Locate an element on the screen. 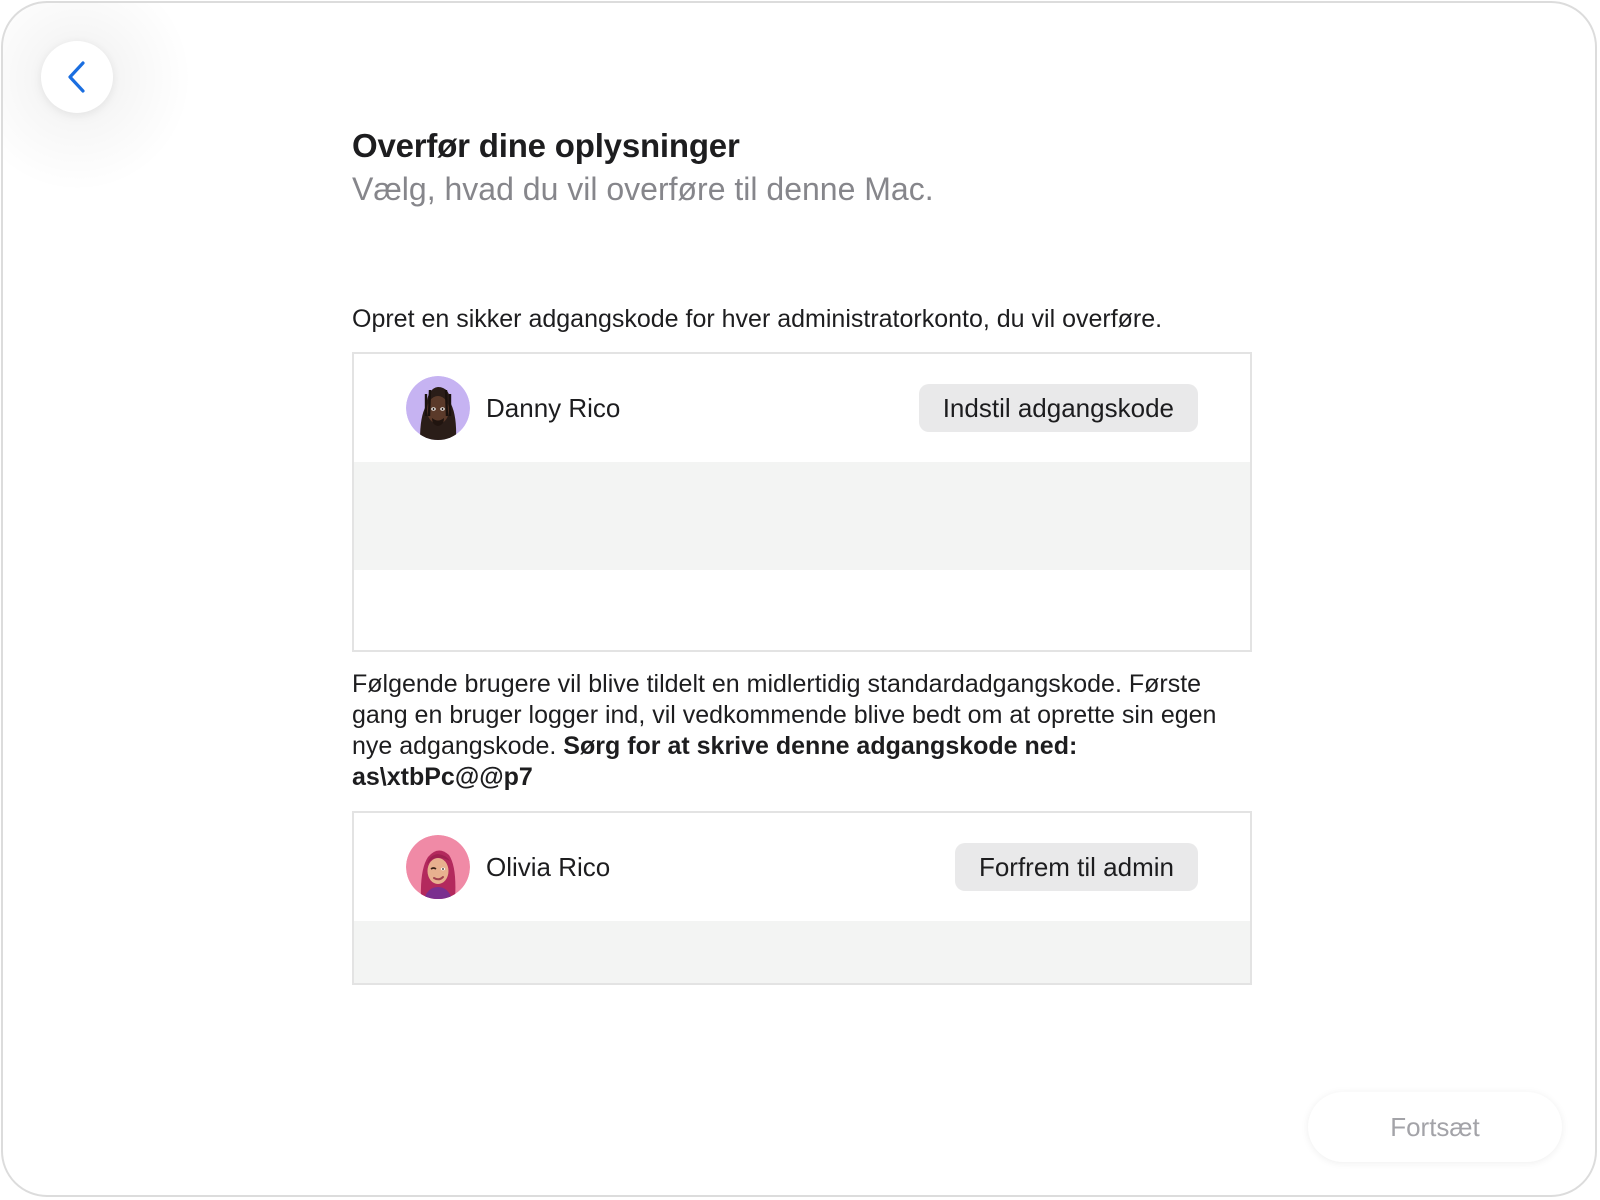 This screenshot has height=1200, width=1600. back-button is located at coordinates (77, 77).